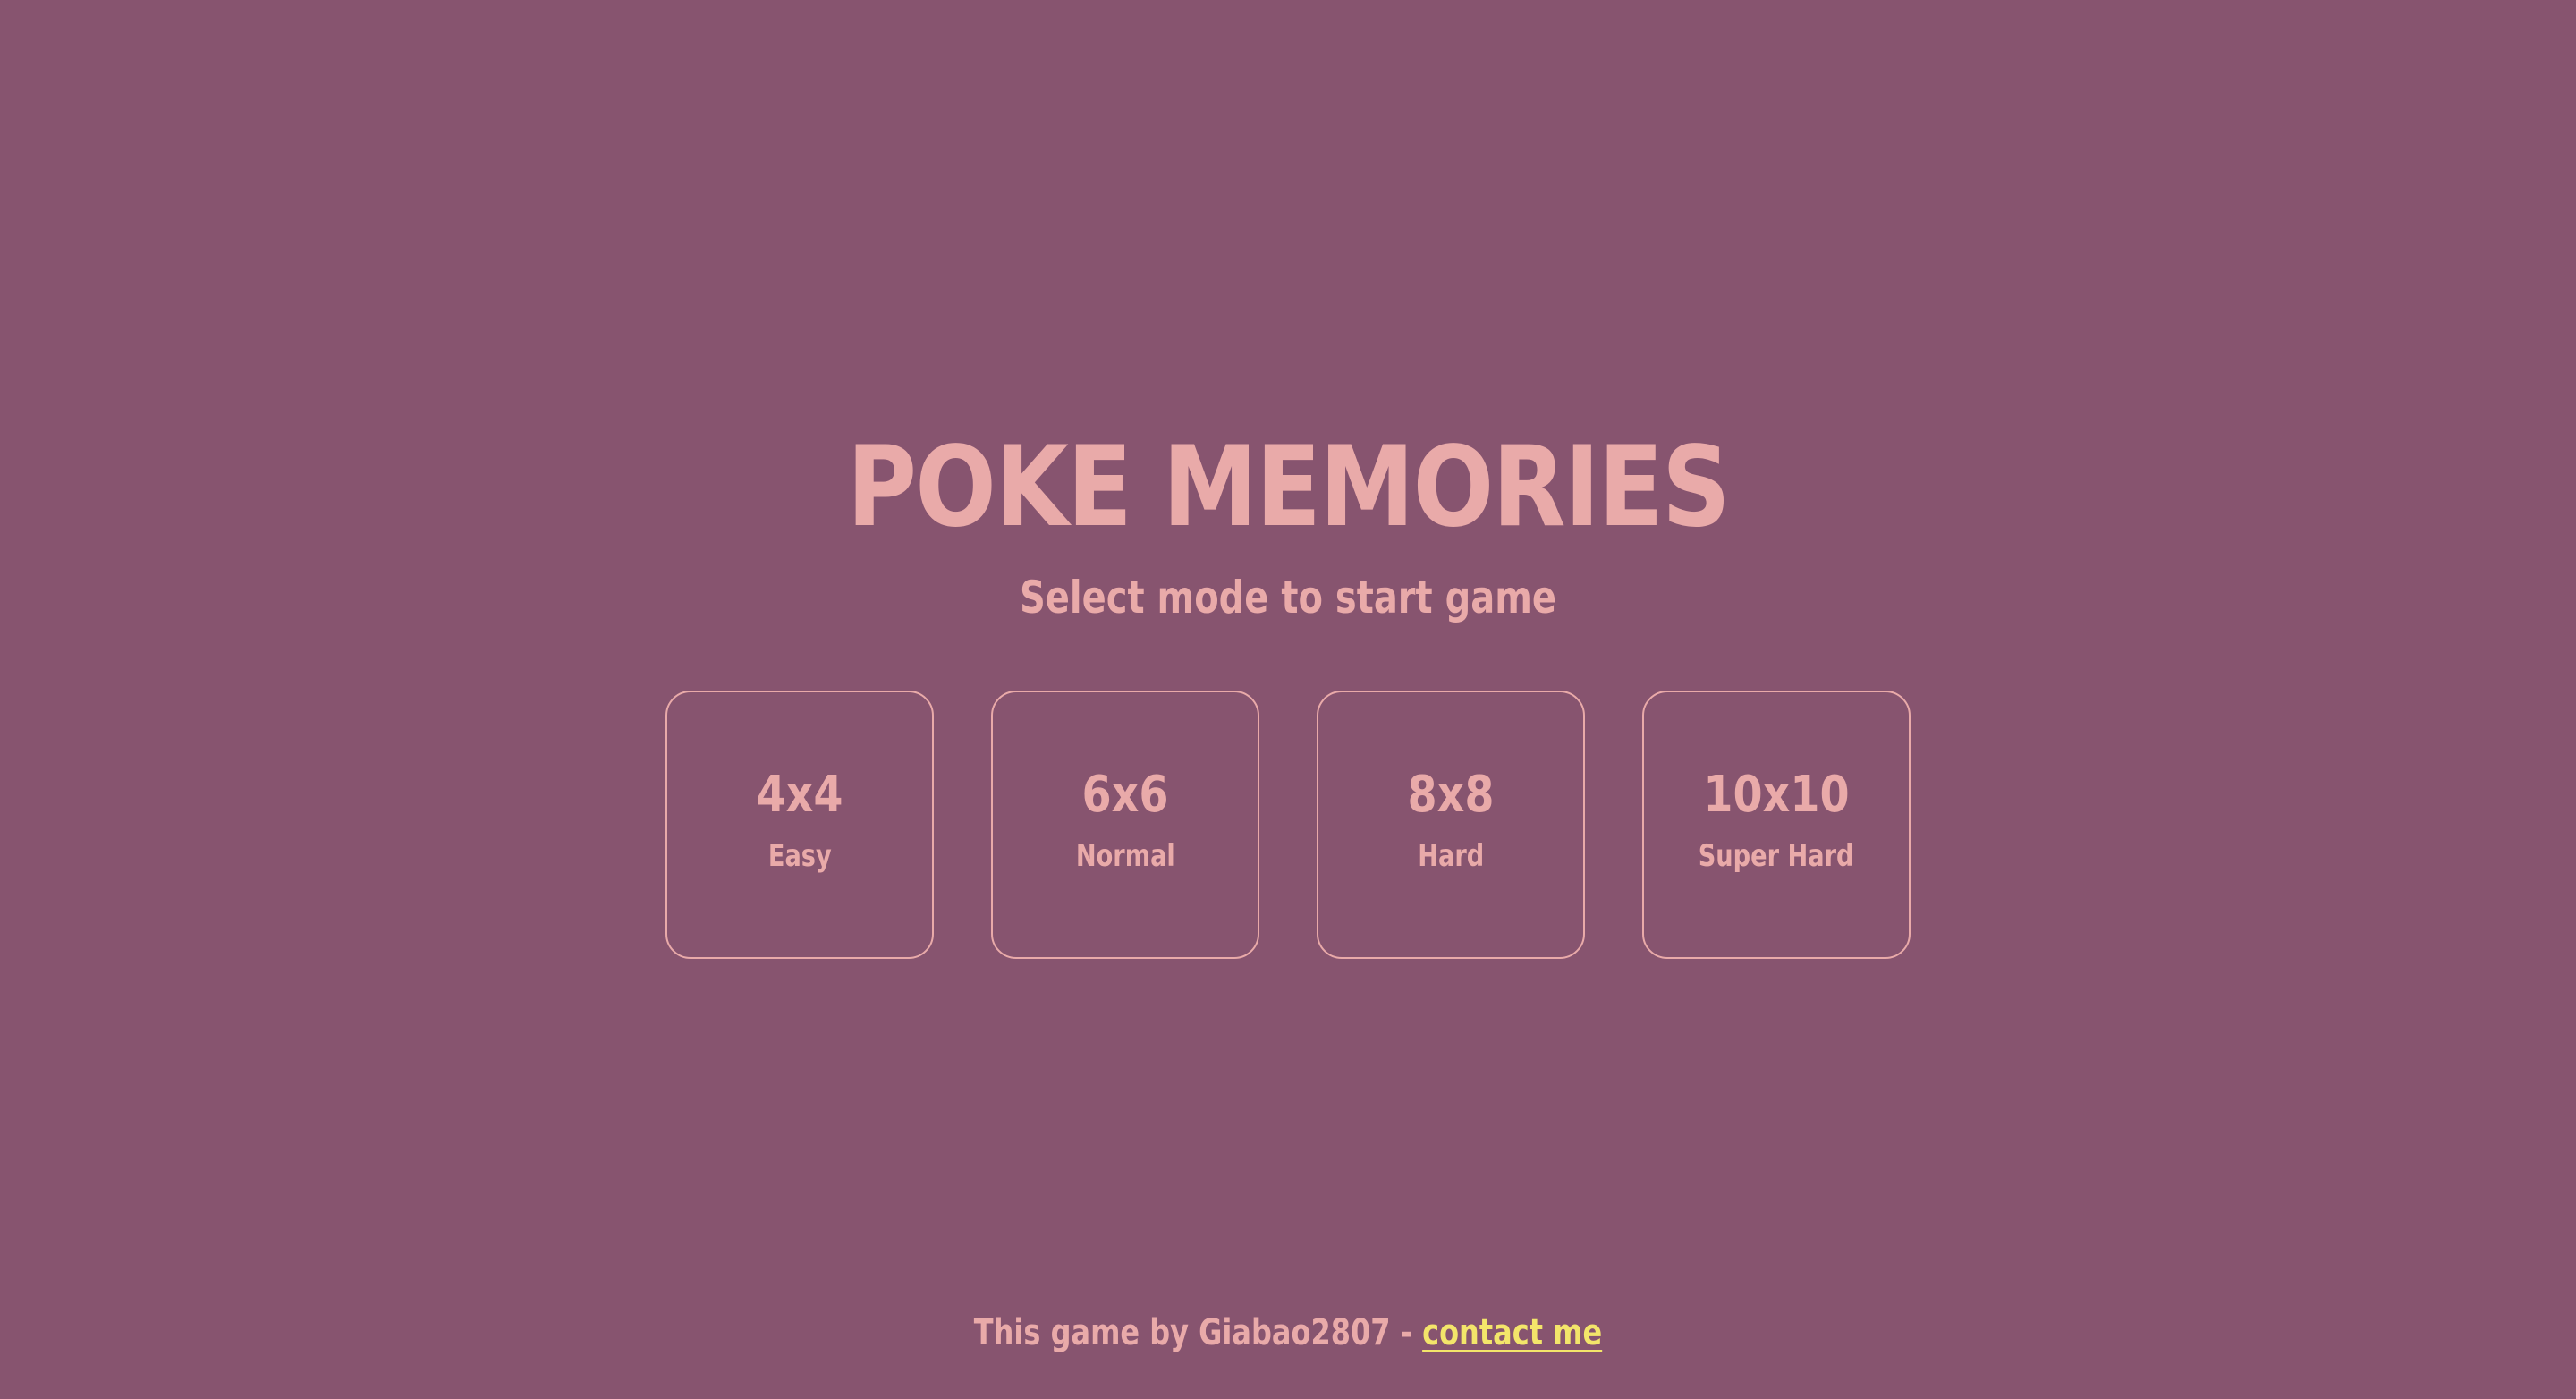 This screenshot has height=1399, width=2576. I want to click on footer: This game by Giabao2807 - contact me, so click(1288, 1332).